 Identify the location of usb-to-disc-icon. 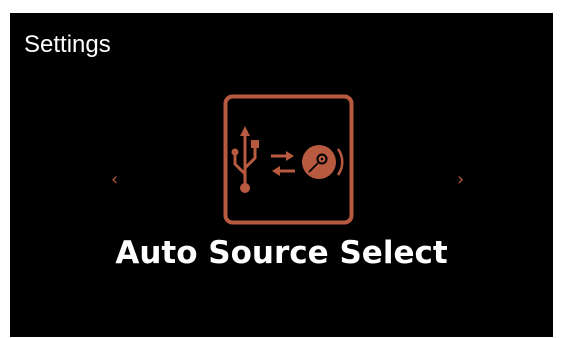
(288, 159).